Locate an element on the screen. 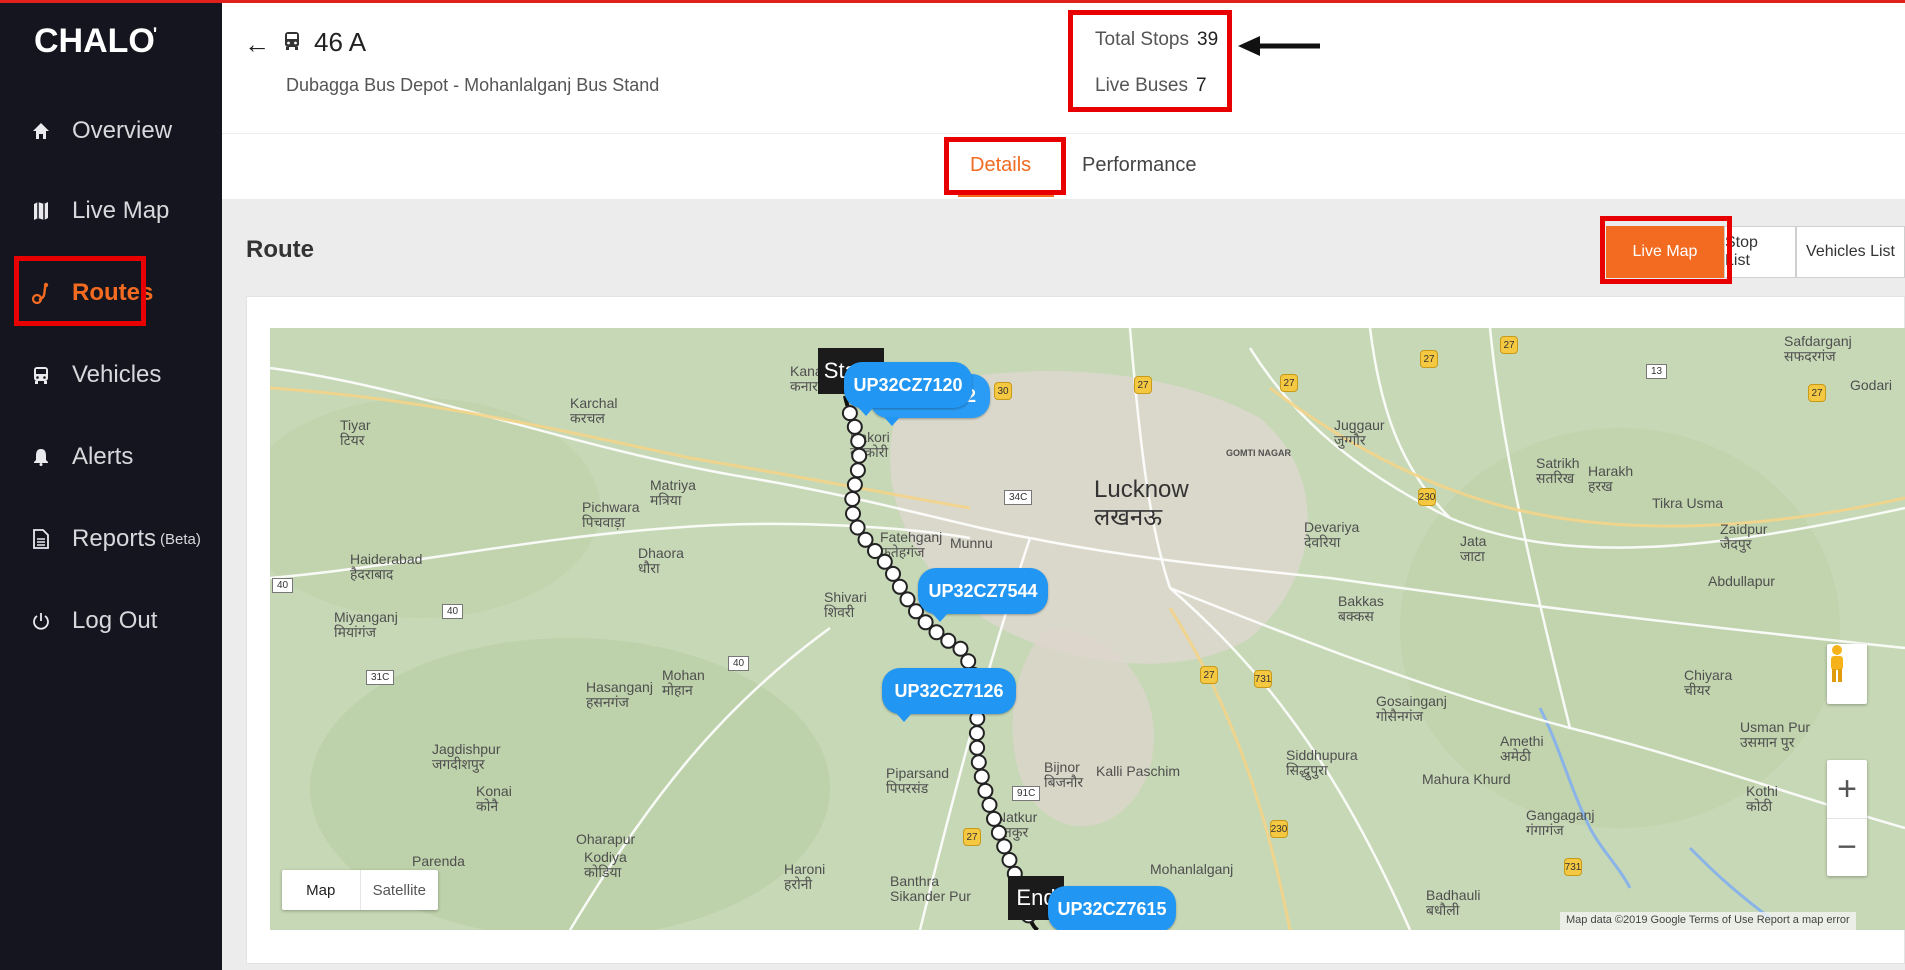 This screenshot has width=1905, height=970. sidebar-item-logout: Log Out is located at coordinates (111, 621).